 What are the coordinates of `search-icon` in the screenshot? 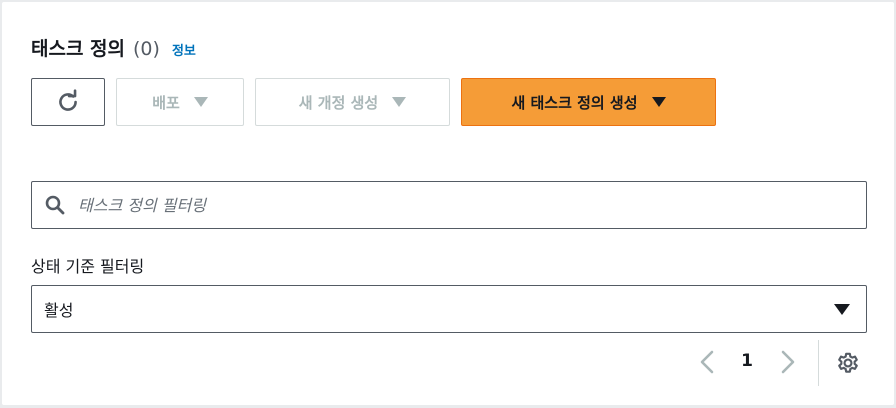 It's located at (55, 205).